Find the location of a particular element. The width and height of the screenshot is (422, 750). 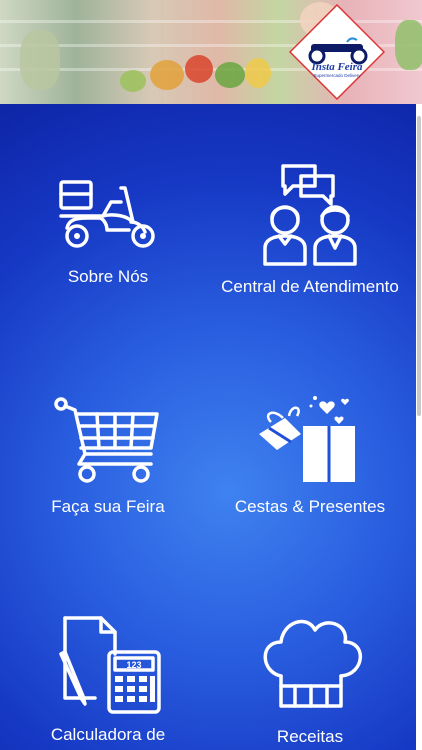

menu-item-label: Cestas & Presentes is located at coordinates (310, 506).